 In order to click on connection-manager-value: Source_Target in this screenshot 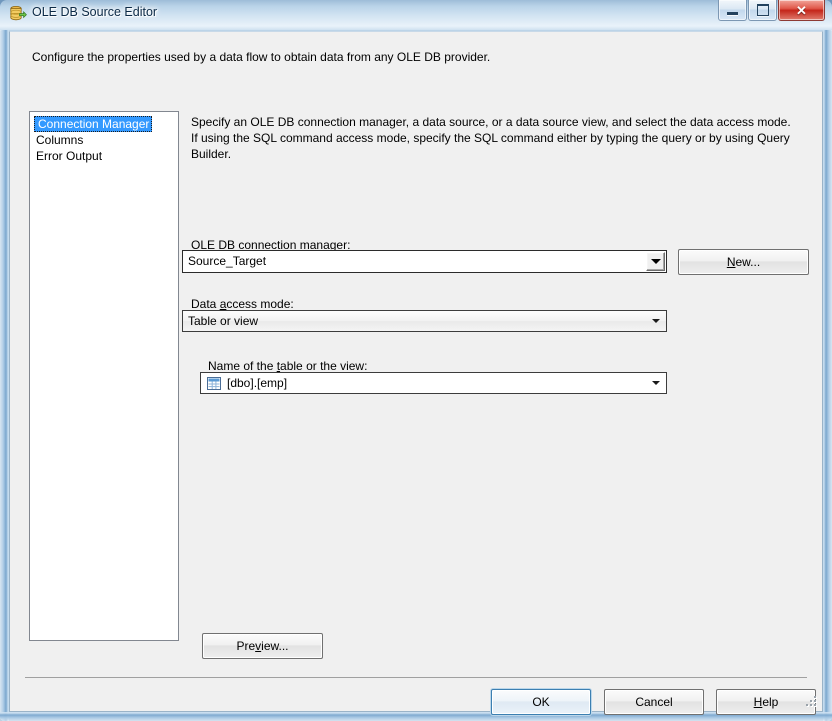, I will do `click(227, 261)`.